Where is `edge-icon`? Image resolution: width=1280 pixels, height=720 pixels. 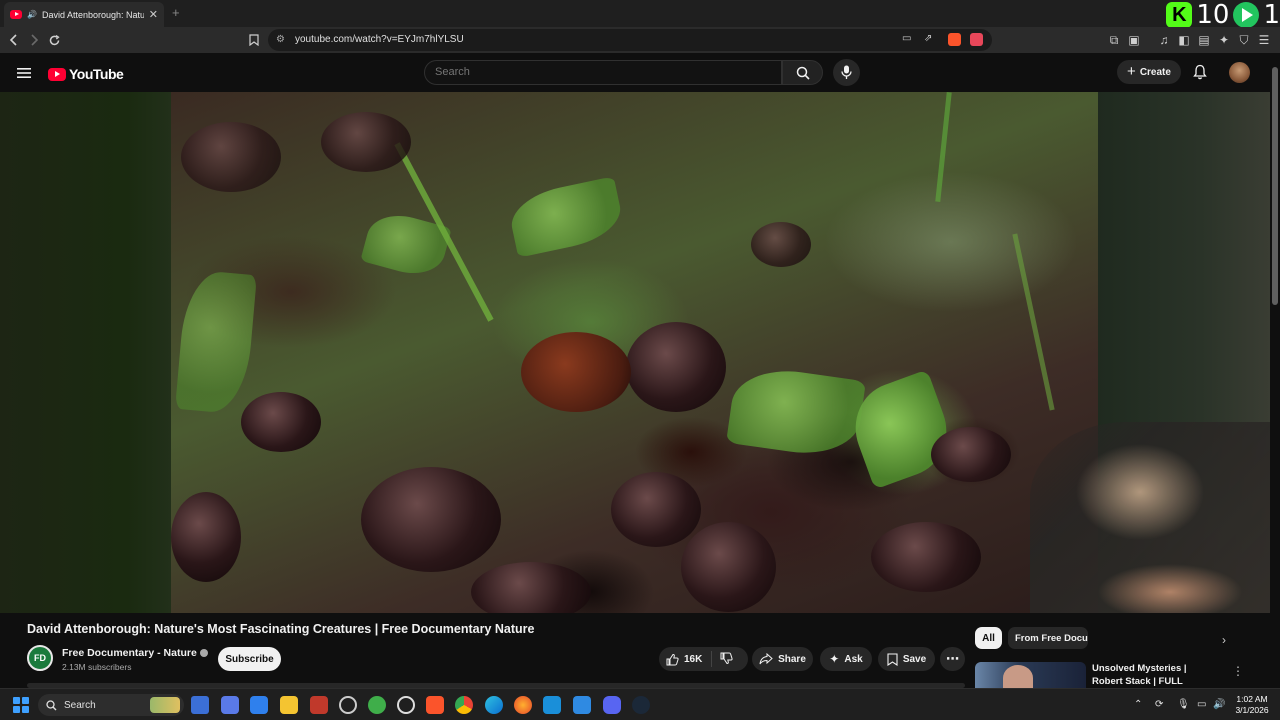
edge-icon is located at coordinates (494, 705).